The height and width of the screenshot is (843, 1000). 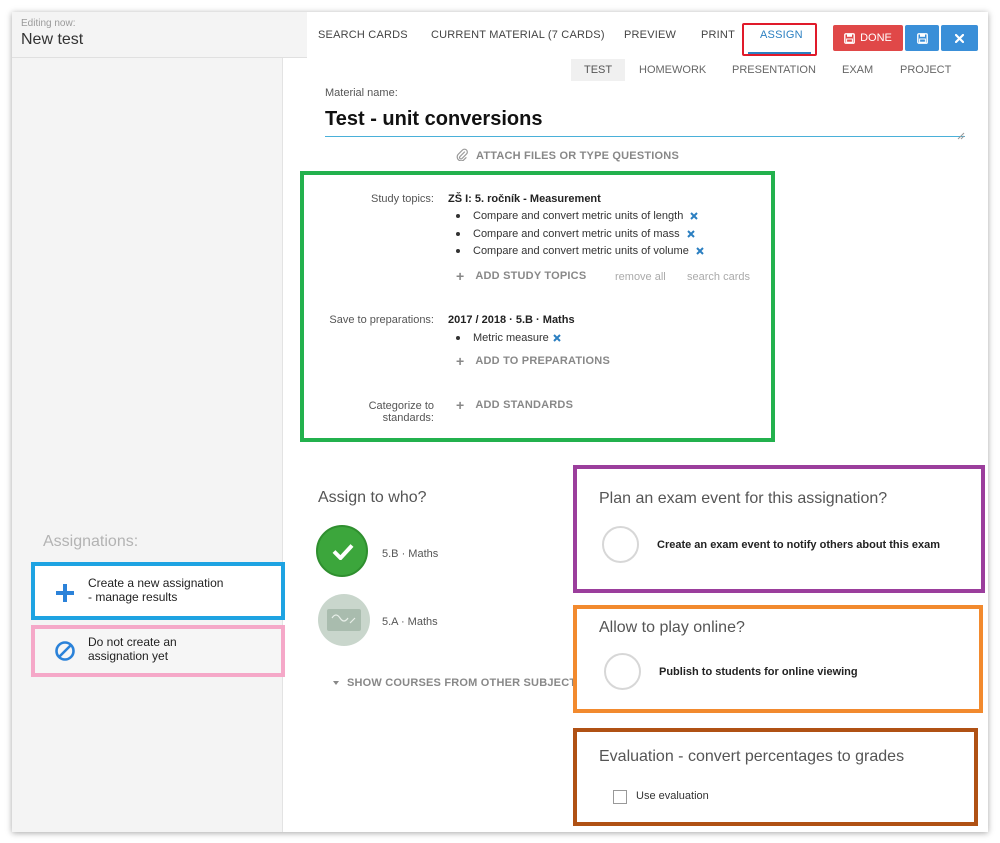 I want to click on create-assignation-line1: Create a new assignation, so click(x=156, y=583).